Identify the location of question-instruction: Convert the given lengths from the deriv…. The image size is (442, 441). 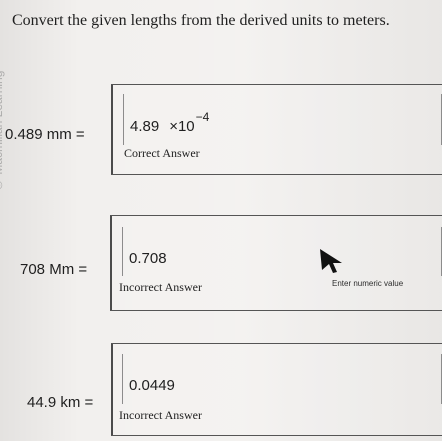
(201, 20).